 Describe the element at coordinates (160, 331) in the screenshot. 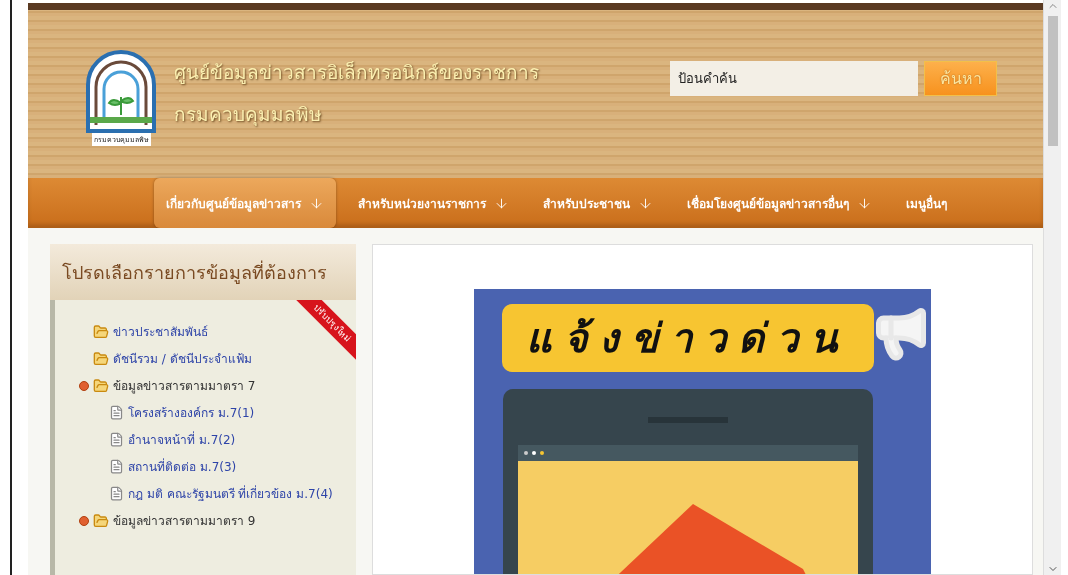

I see `tree-item-link: ข่าวประชาสัมพันธ์` at that location.